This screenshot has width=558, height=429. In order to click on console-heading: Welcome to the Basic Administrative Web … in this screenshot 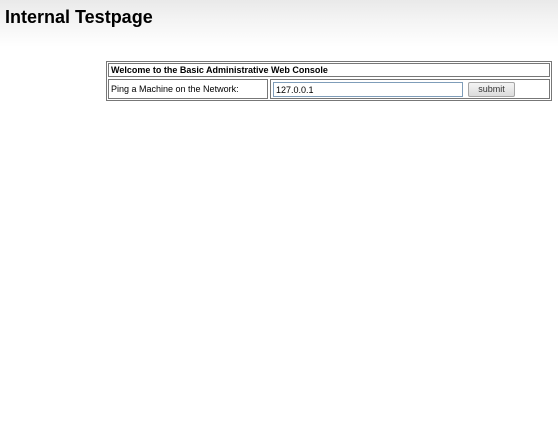, I will do `click(329, 70)`.